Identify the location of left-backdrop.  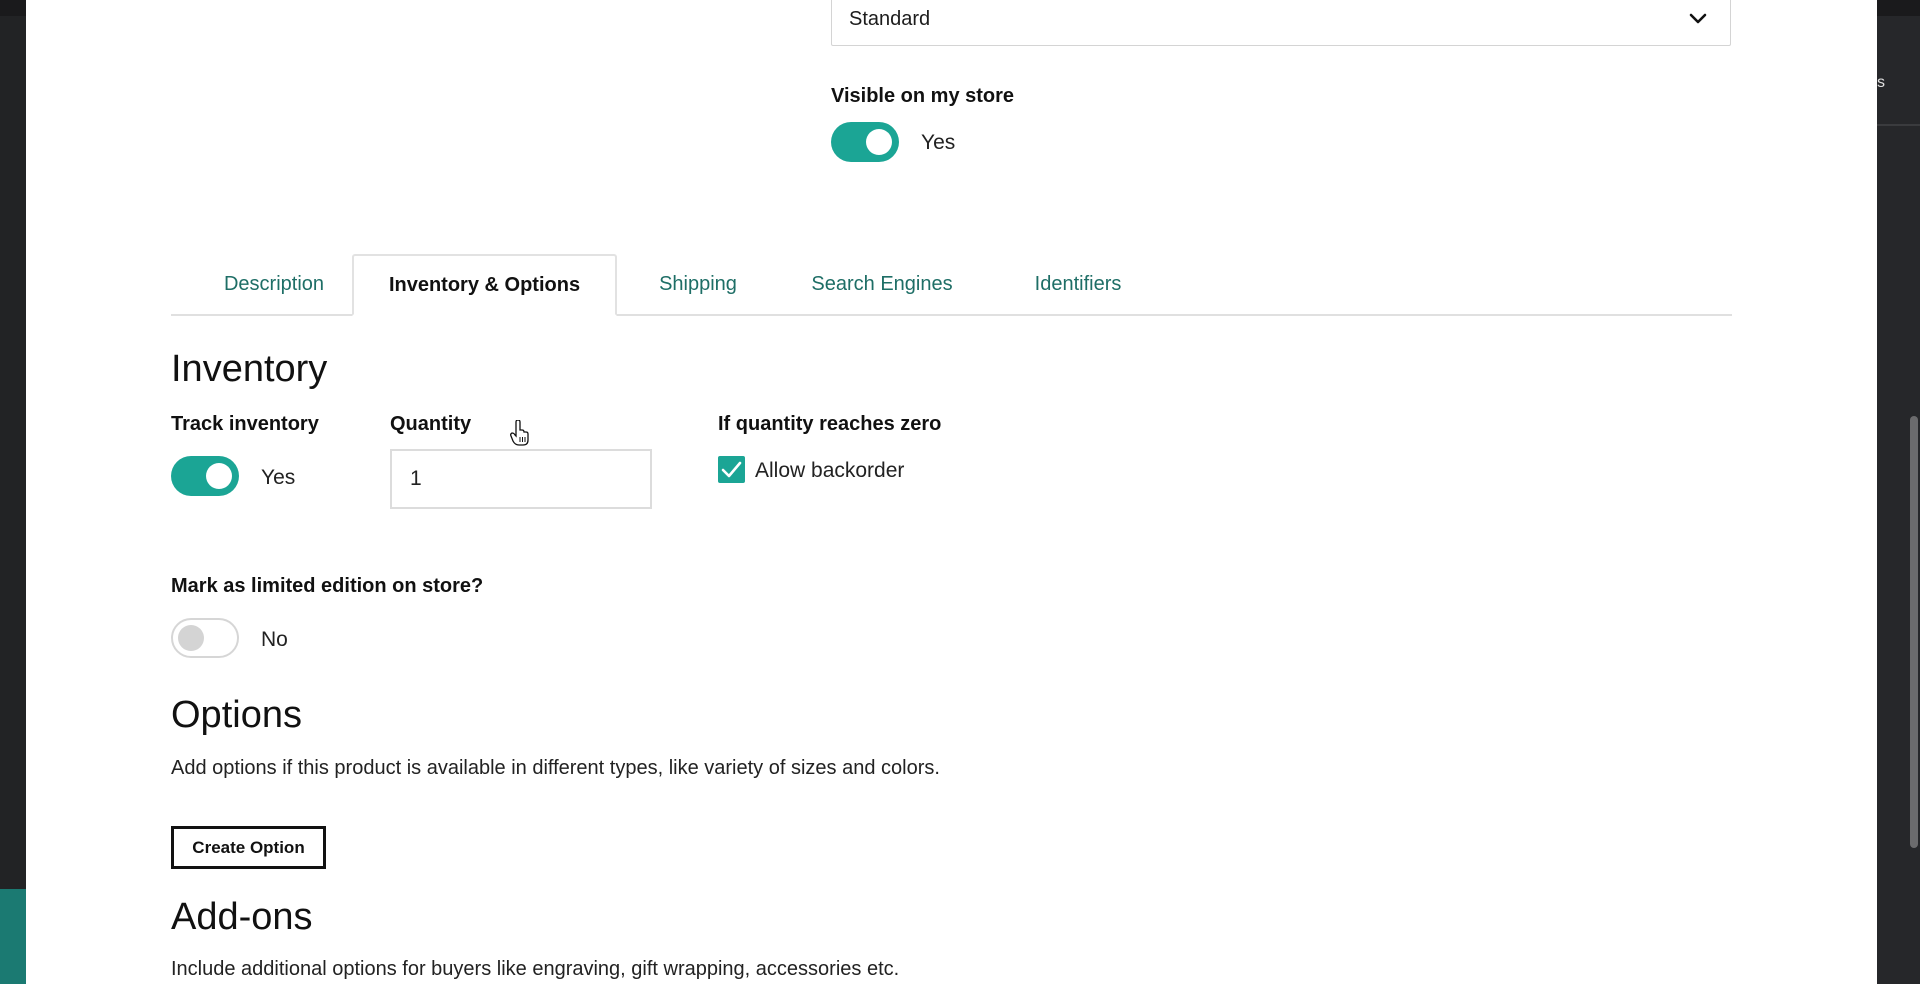
(13, 492).